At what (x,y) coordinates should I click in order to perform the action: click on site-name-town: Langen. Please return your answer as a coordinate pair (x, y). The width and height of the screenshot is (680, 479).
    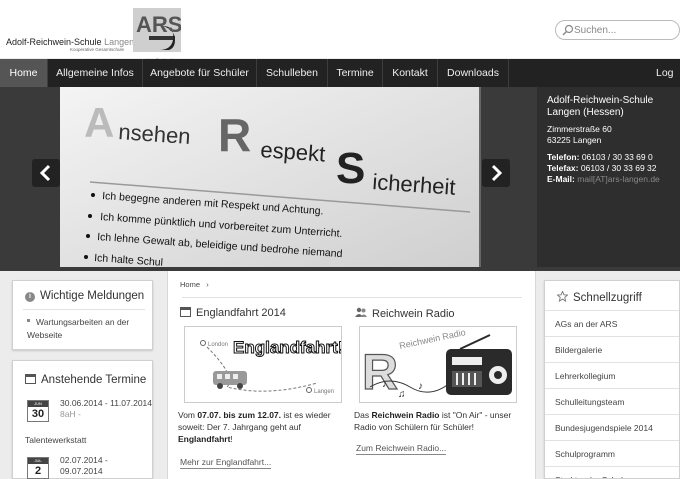
    Looking at the image, I should click on (119, 42).